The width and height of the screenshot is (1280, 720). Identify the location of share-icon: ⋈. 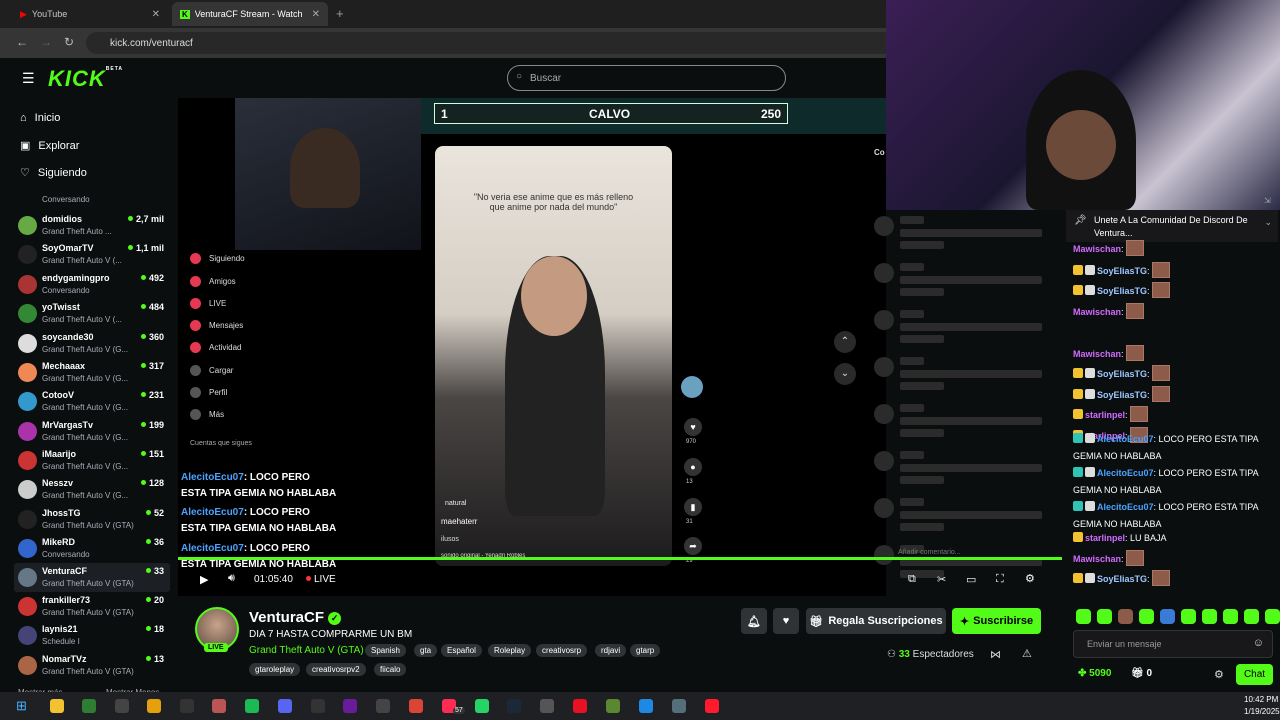
(995, 654).